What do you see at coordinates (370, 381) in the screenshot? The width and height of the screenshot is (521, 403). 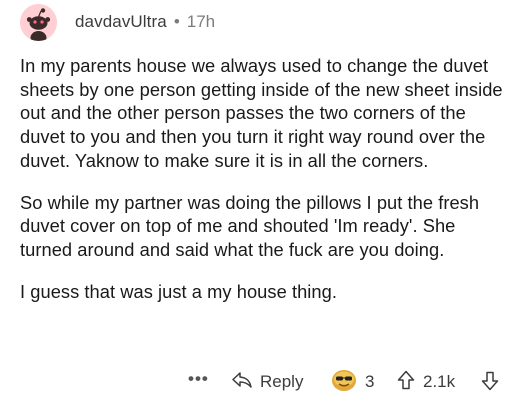 I see `award-count: 3` at bounding box center [370, 381].